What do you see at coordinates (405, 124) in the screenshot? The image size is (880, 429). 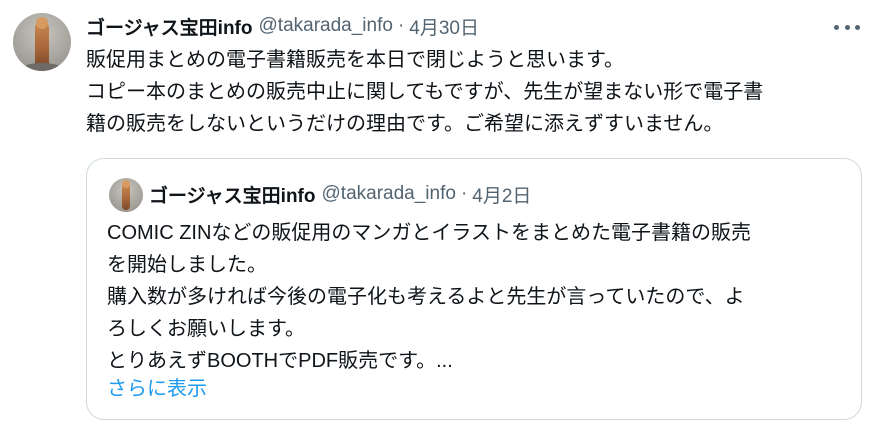 I see `tweet-text-line: 籍の販売をしないというだけの理由です。ご希望に添えずすいません。` at bounding box center [405, 124].